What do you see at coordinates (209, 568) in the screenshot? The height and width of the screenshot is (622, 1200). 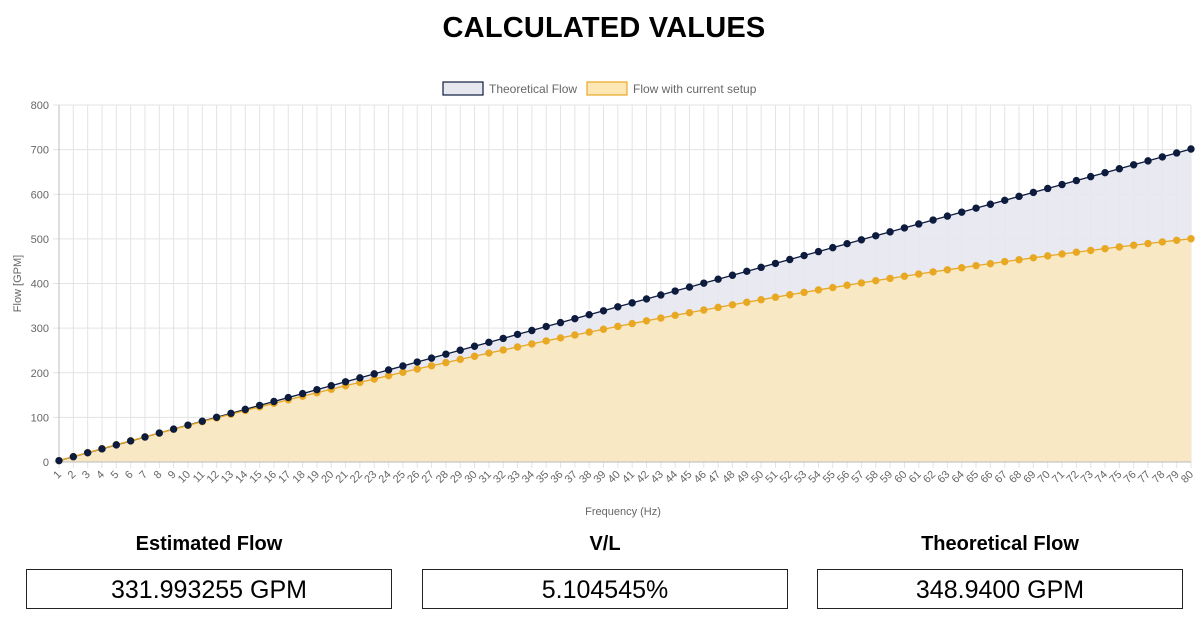 I see `estimated-flow-stat: Estimated Flow 331.993255 GPM` at bounding box center [209, 568].